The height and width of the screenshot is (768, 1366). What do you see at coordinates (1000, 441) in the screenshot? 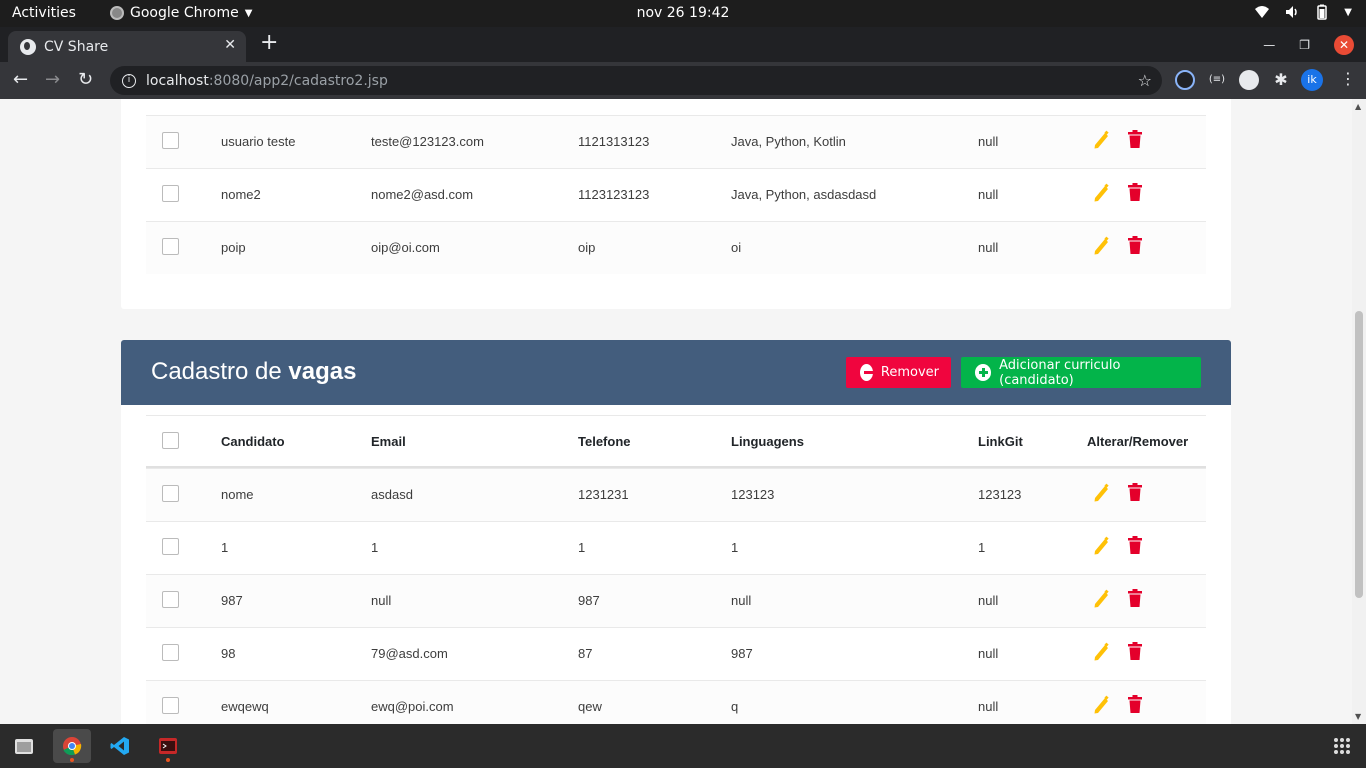
I see `col-linkgit: LinkGit` at bounding box center [1000, 441].